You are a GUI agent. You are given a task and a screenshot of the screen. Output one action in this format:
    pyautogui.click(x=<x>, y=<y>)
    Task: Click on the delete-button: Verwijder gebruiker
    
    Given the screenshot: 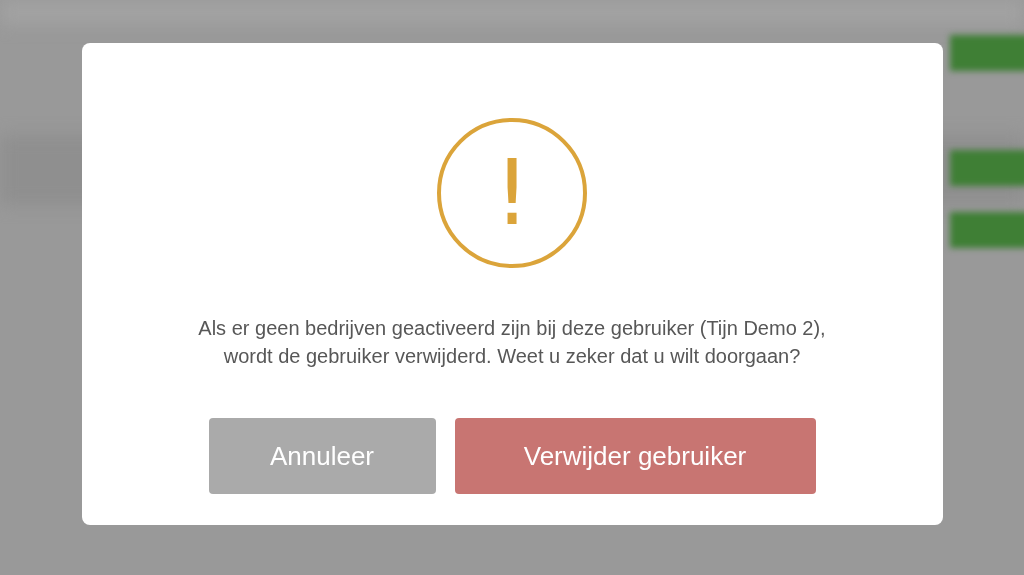 What is the action you would take?
    pyautogui.click(x=635, y=456)
    